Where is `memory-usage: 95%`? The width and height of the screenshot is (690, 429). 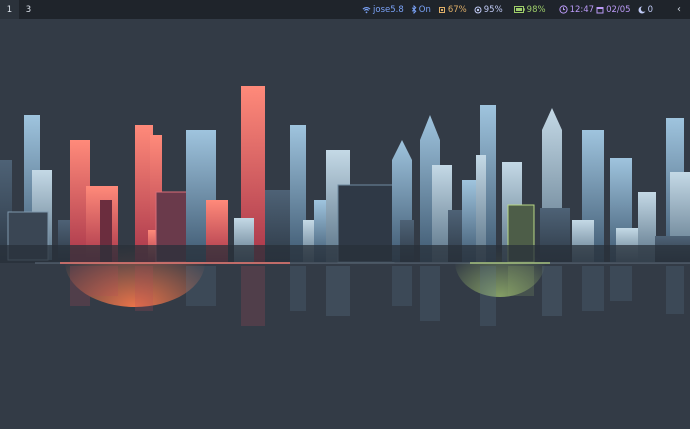
memory-usage: 95% is located at coordinates (493, 9).